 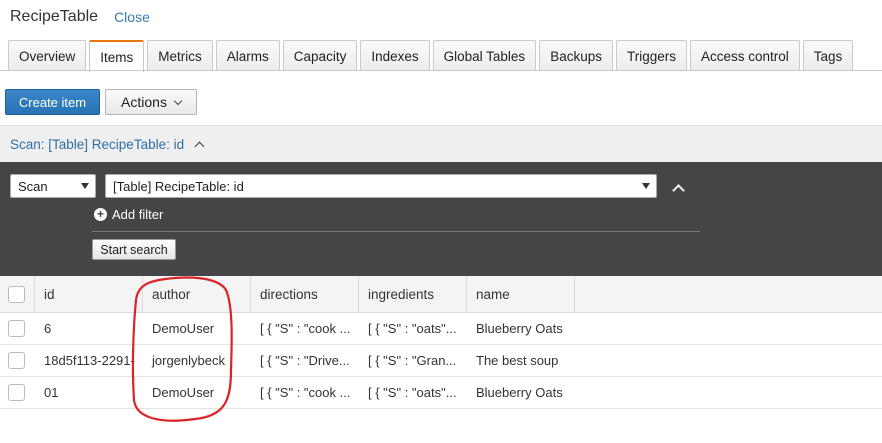 What do you see at coordinates (197, 294) in the screenshot?
I see `column-header-author: author` at bounding box center [197, 294].